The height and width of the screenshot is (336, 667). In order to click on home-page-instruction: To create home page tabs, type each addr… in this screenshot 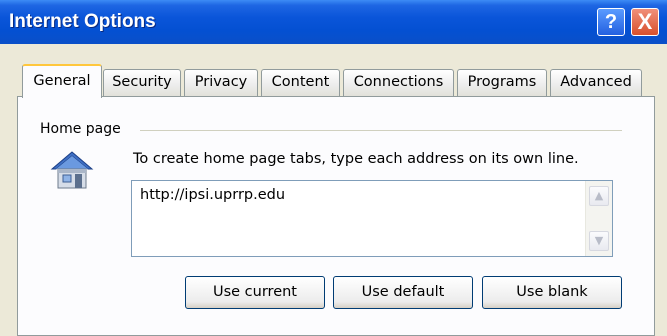, I will do `click(356, 159)`.